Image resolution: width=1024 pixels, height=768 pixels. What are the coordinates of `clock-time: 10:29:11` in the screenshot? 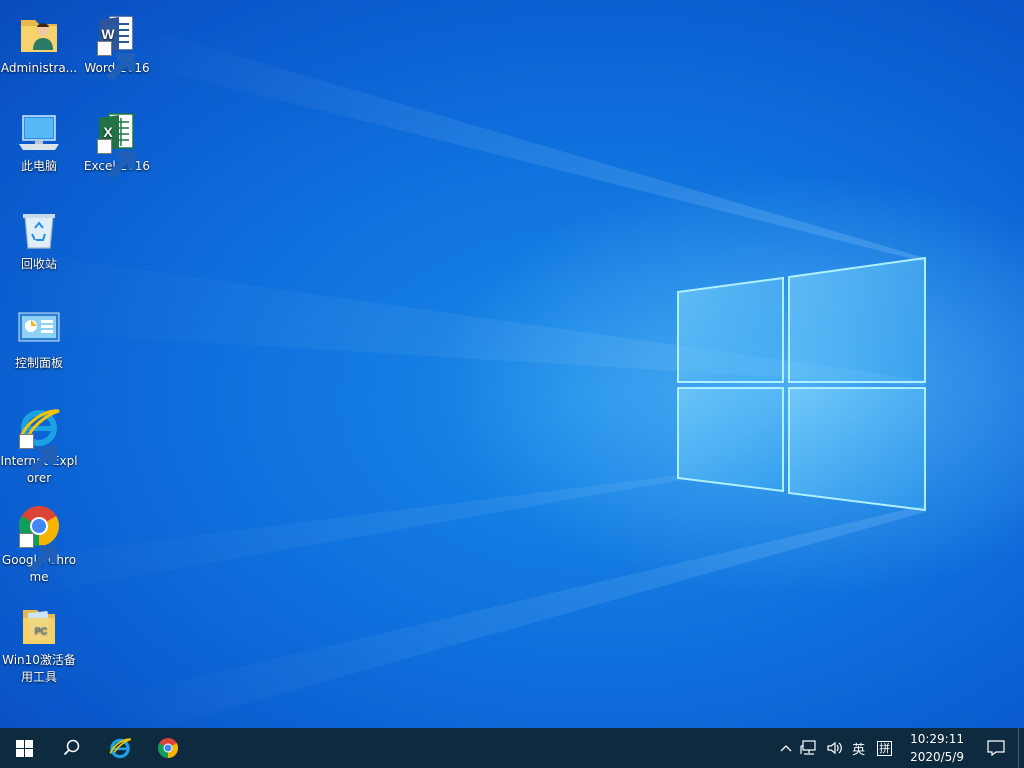 It's located at (937, 739).